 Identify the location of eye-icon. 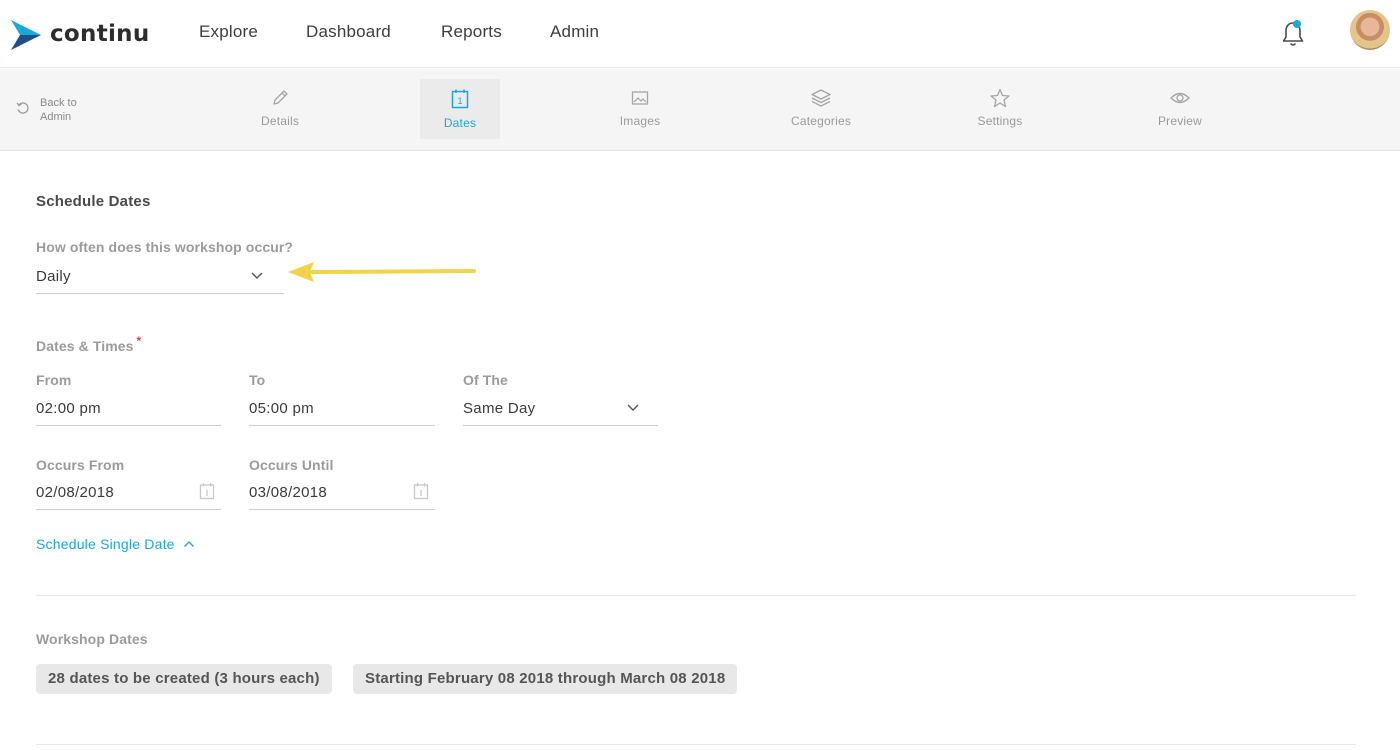
(1180, 98).